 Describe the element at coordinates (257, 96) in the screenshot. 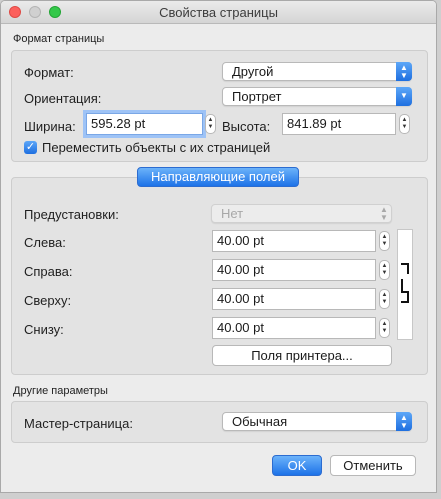

I see `orientation-popup-value: Портрет` at that location.